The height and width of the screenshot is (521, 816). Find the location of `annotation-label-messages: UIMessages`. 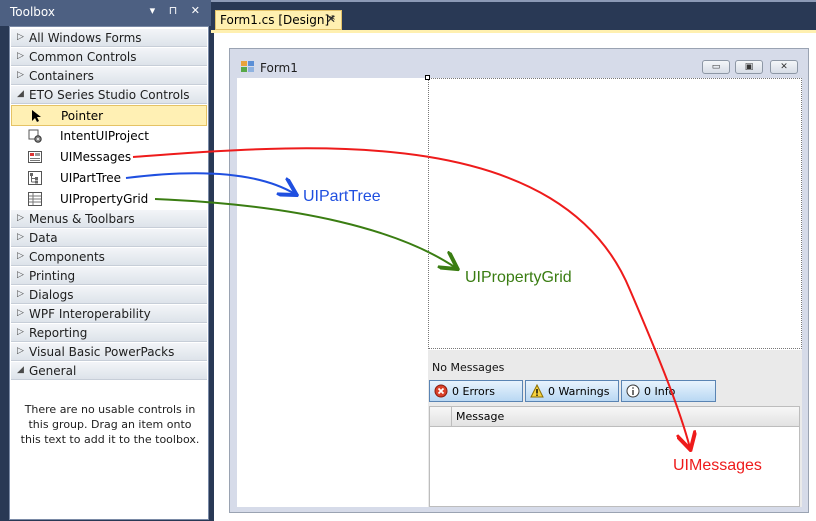

annotation-label-messages: UIMessages is located at coordinates (717, 465).